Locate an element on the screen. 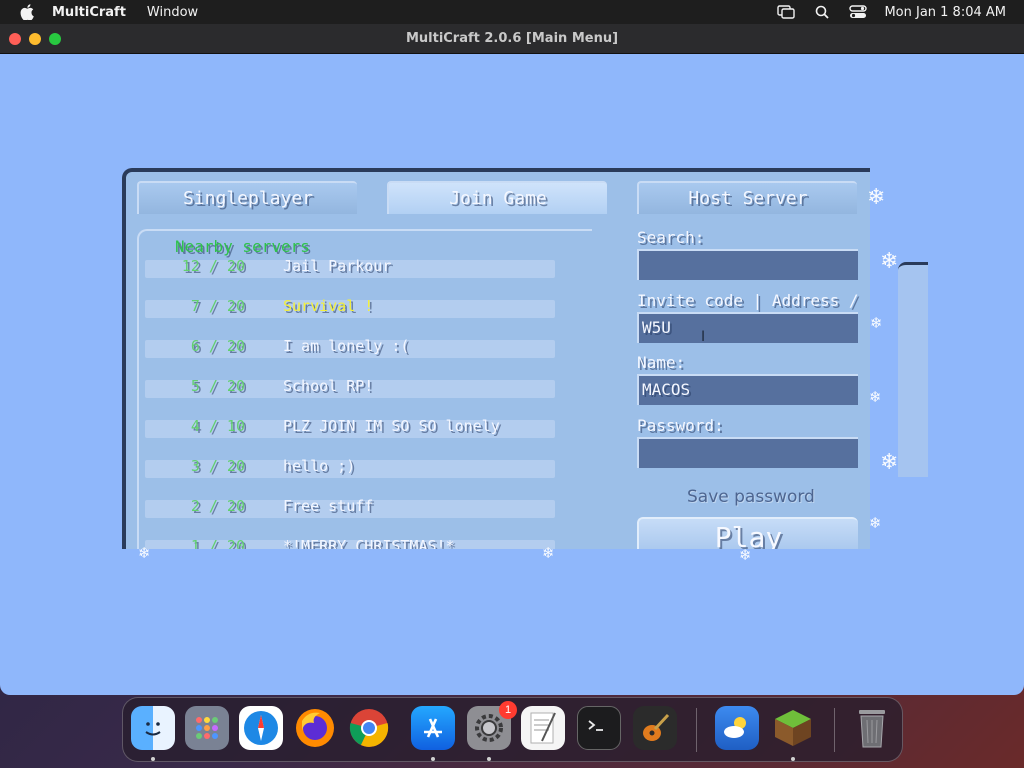 The height and width of the screenshot is (768, 1024). tab-host-server: Host Server is located at coordinates (747, 197).